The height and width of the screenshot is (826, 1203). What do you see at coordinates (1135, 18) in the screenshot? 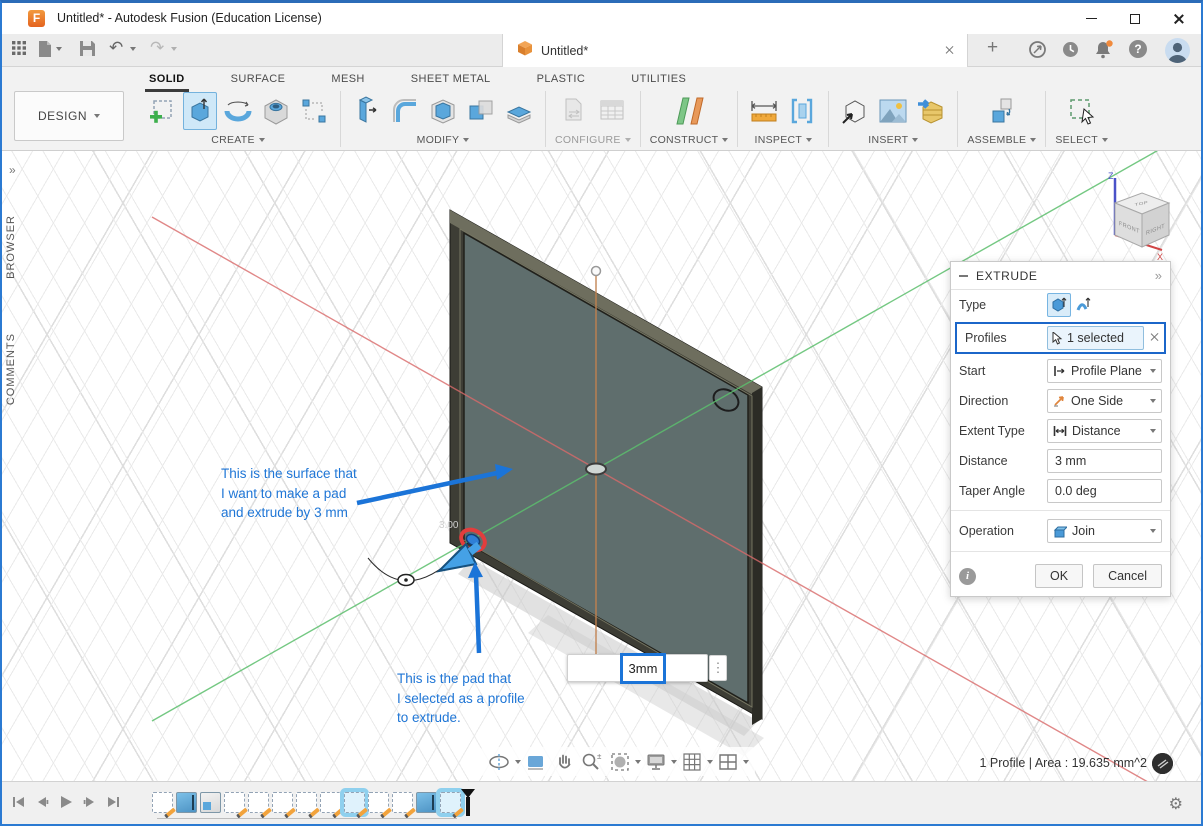
I see `maximize-button` at bounding box center [1135, 18].